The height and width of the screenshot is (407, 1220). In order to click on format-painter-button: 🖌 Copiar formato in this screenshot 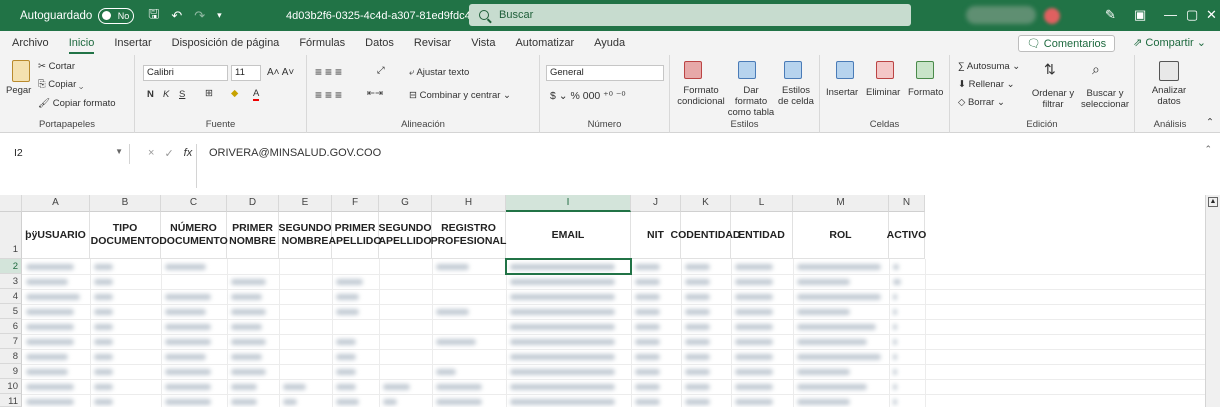, I will do `click(77, 103)`.